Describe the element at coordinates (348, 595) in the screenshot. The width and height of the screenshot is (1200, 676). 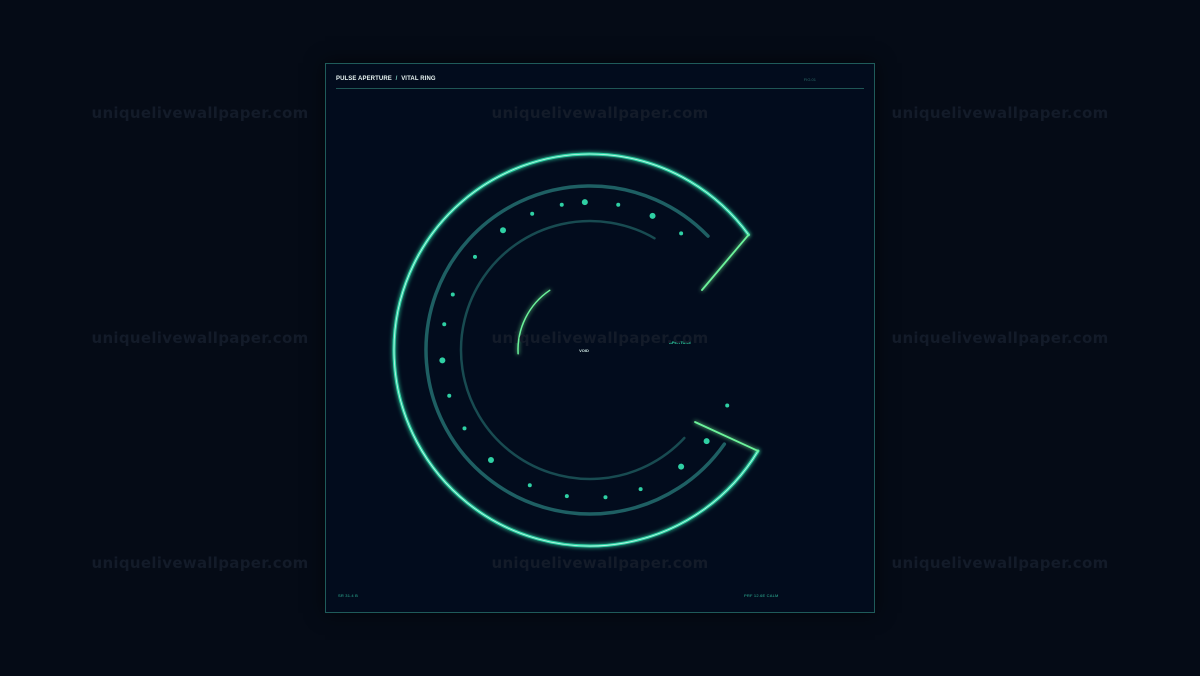
I see `footer-left-readout: SR 31.4 B` at that location.